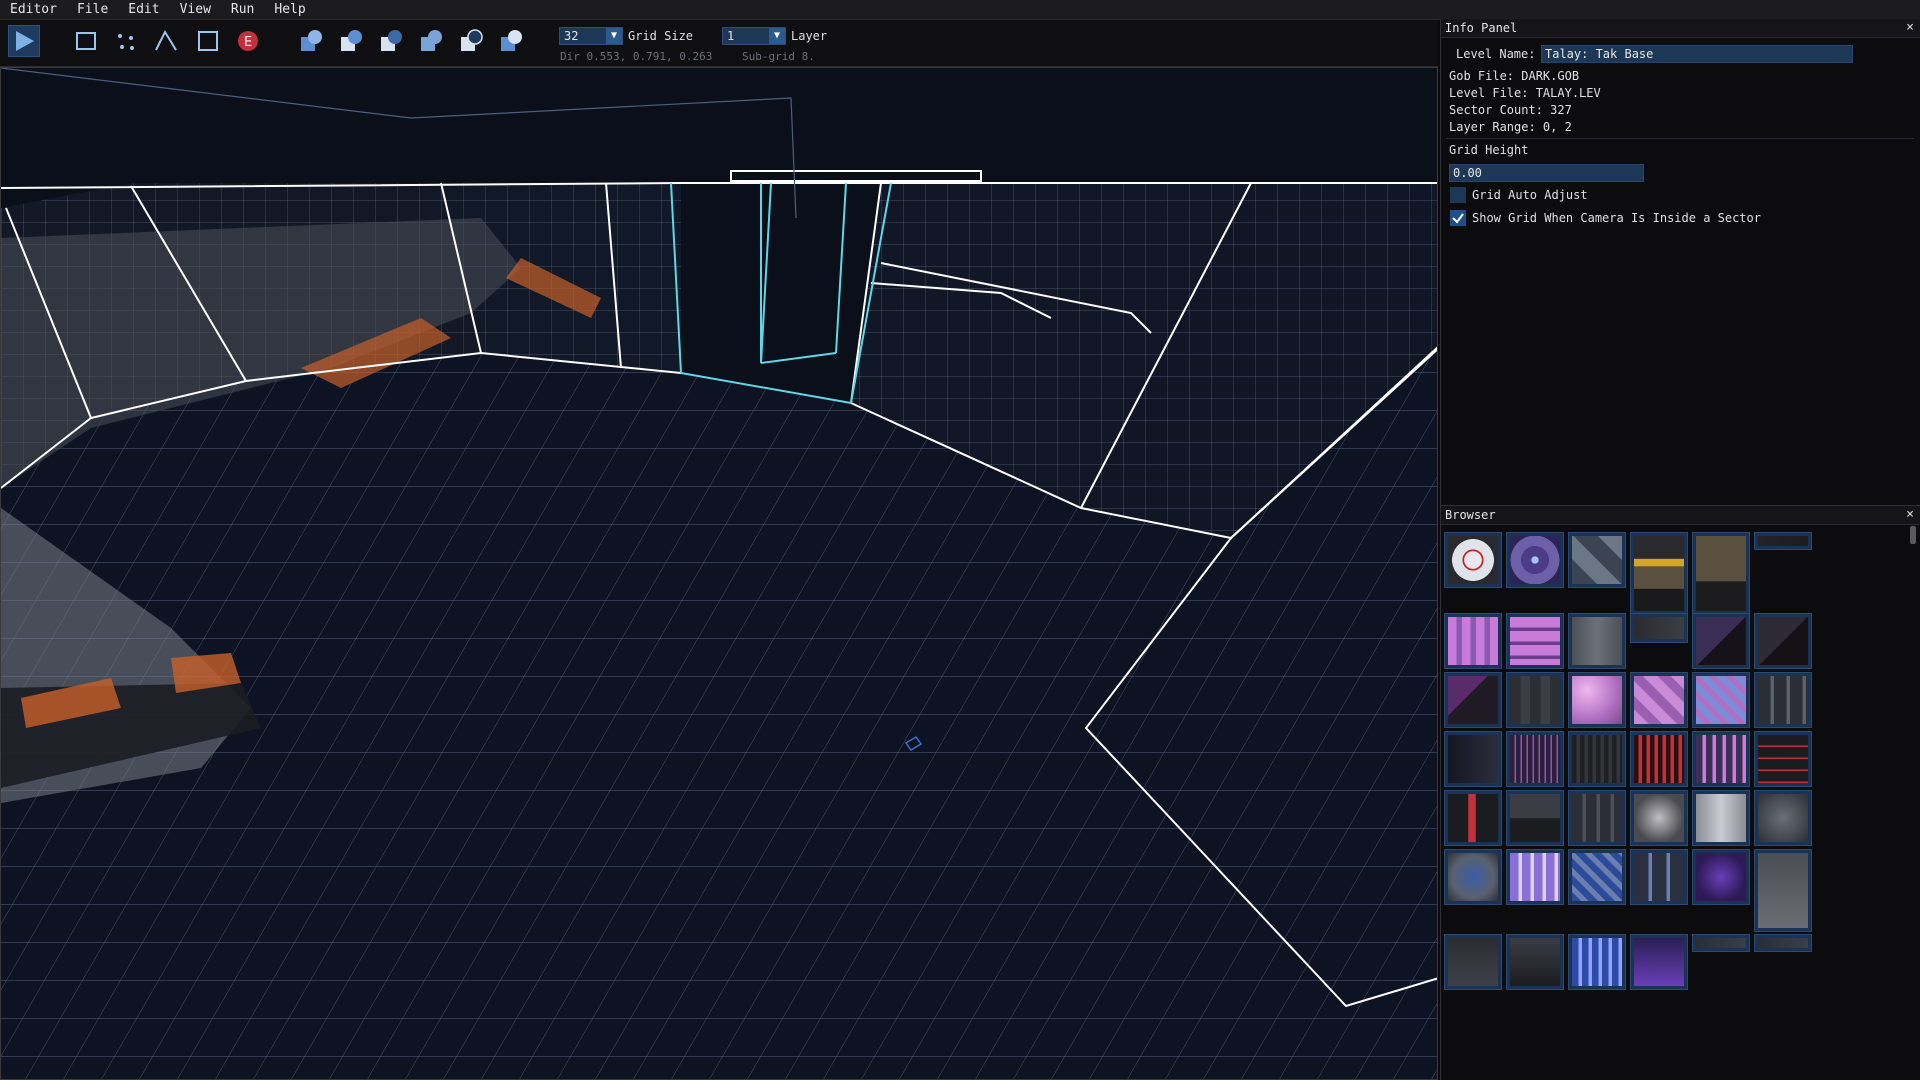  What do you see at coordinates (1913, 535) in the screenshot?
I see `browser-scrollbar` at bounding box center [1913, 535].